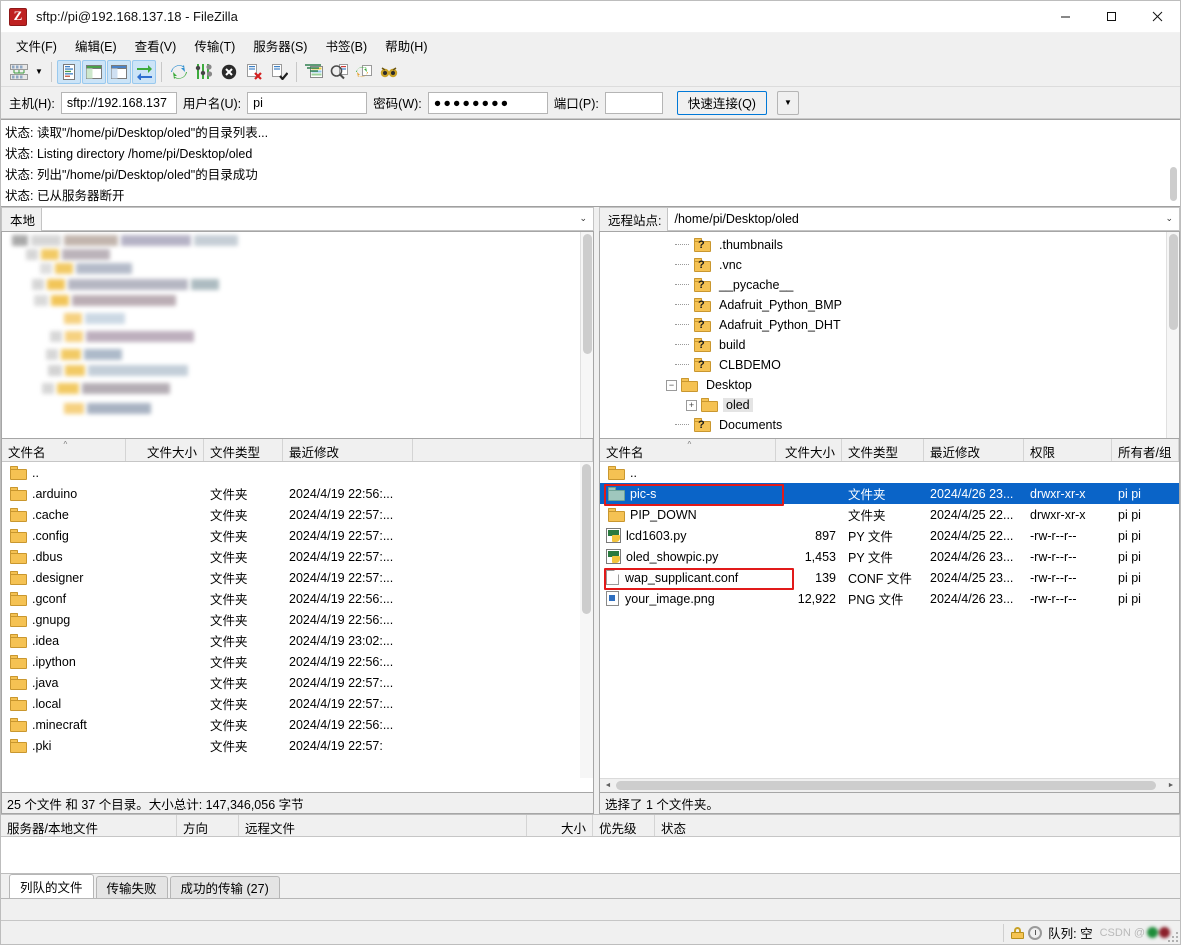 Image resolution: width=1181 pixels, height=945 pixels. Describe the element at coordinates (721, 102) in the screenshot. I see `quick-connect-button: 快速连接(Q)` at that location.